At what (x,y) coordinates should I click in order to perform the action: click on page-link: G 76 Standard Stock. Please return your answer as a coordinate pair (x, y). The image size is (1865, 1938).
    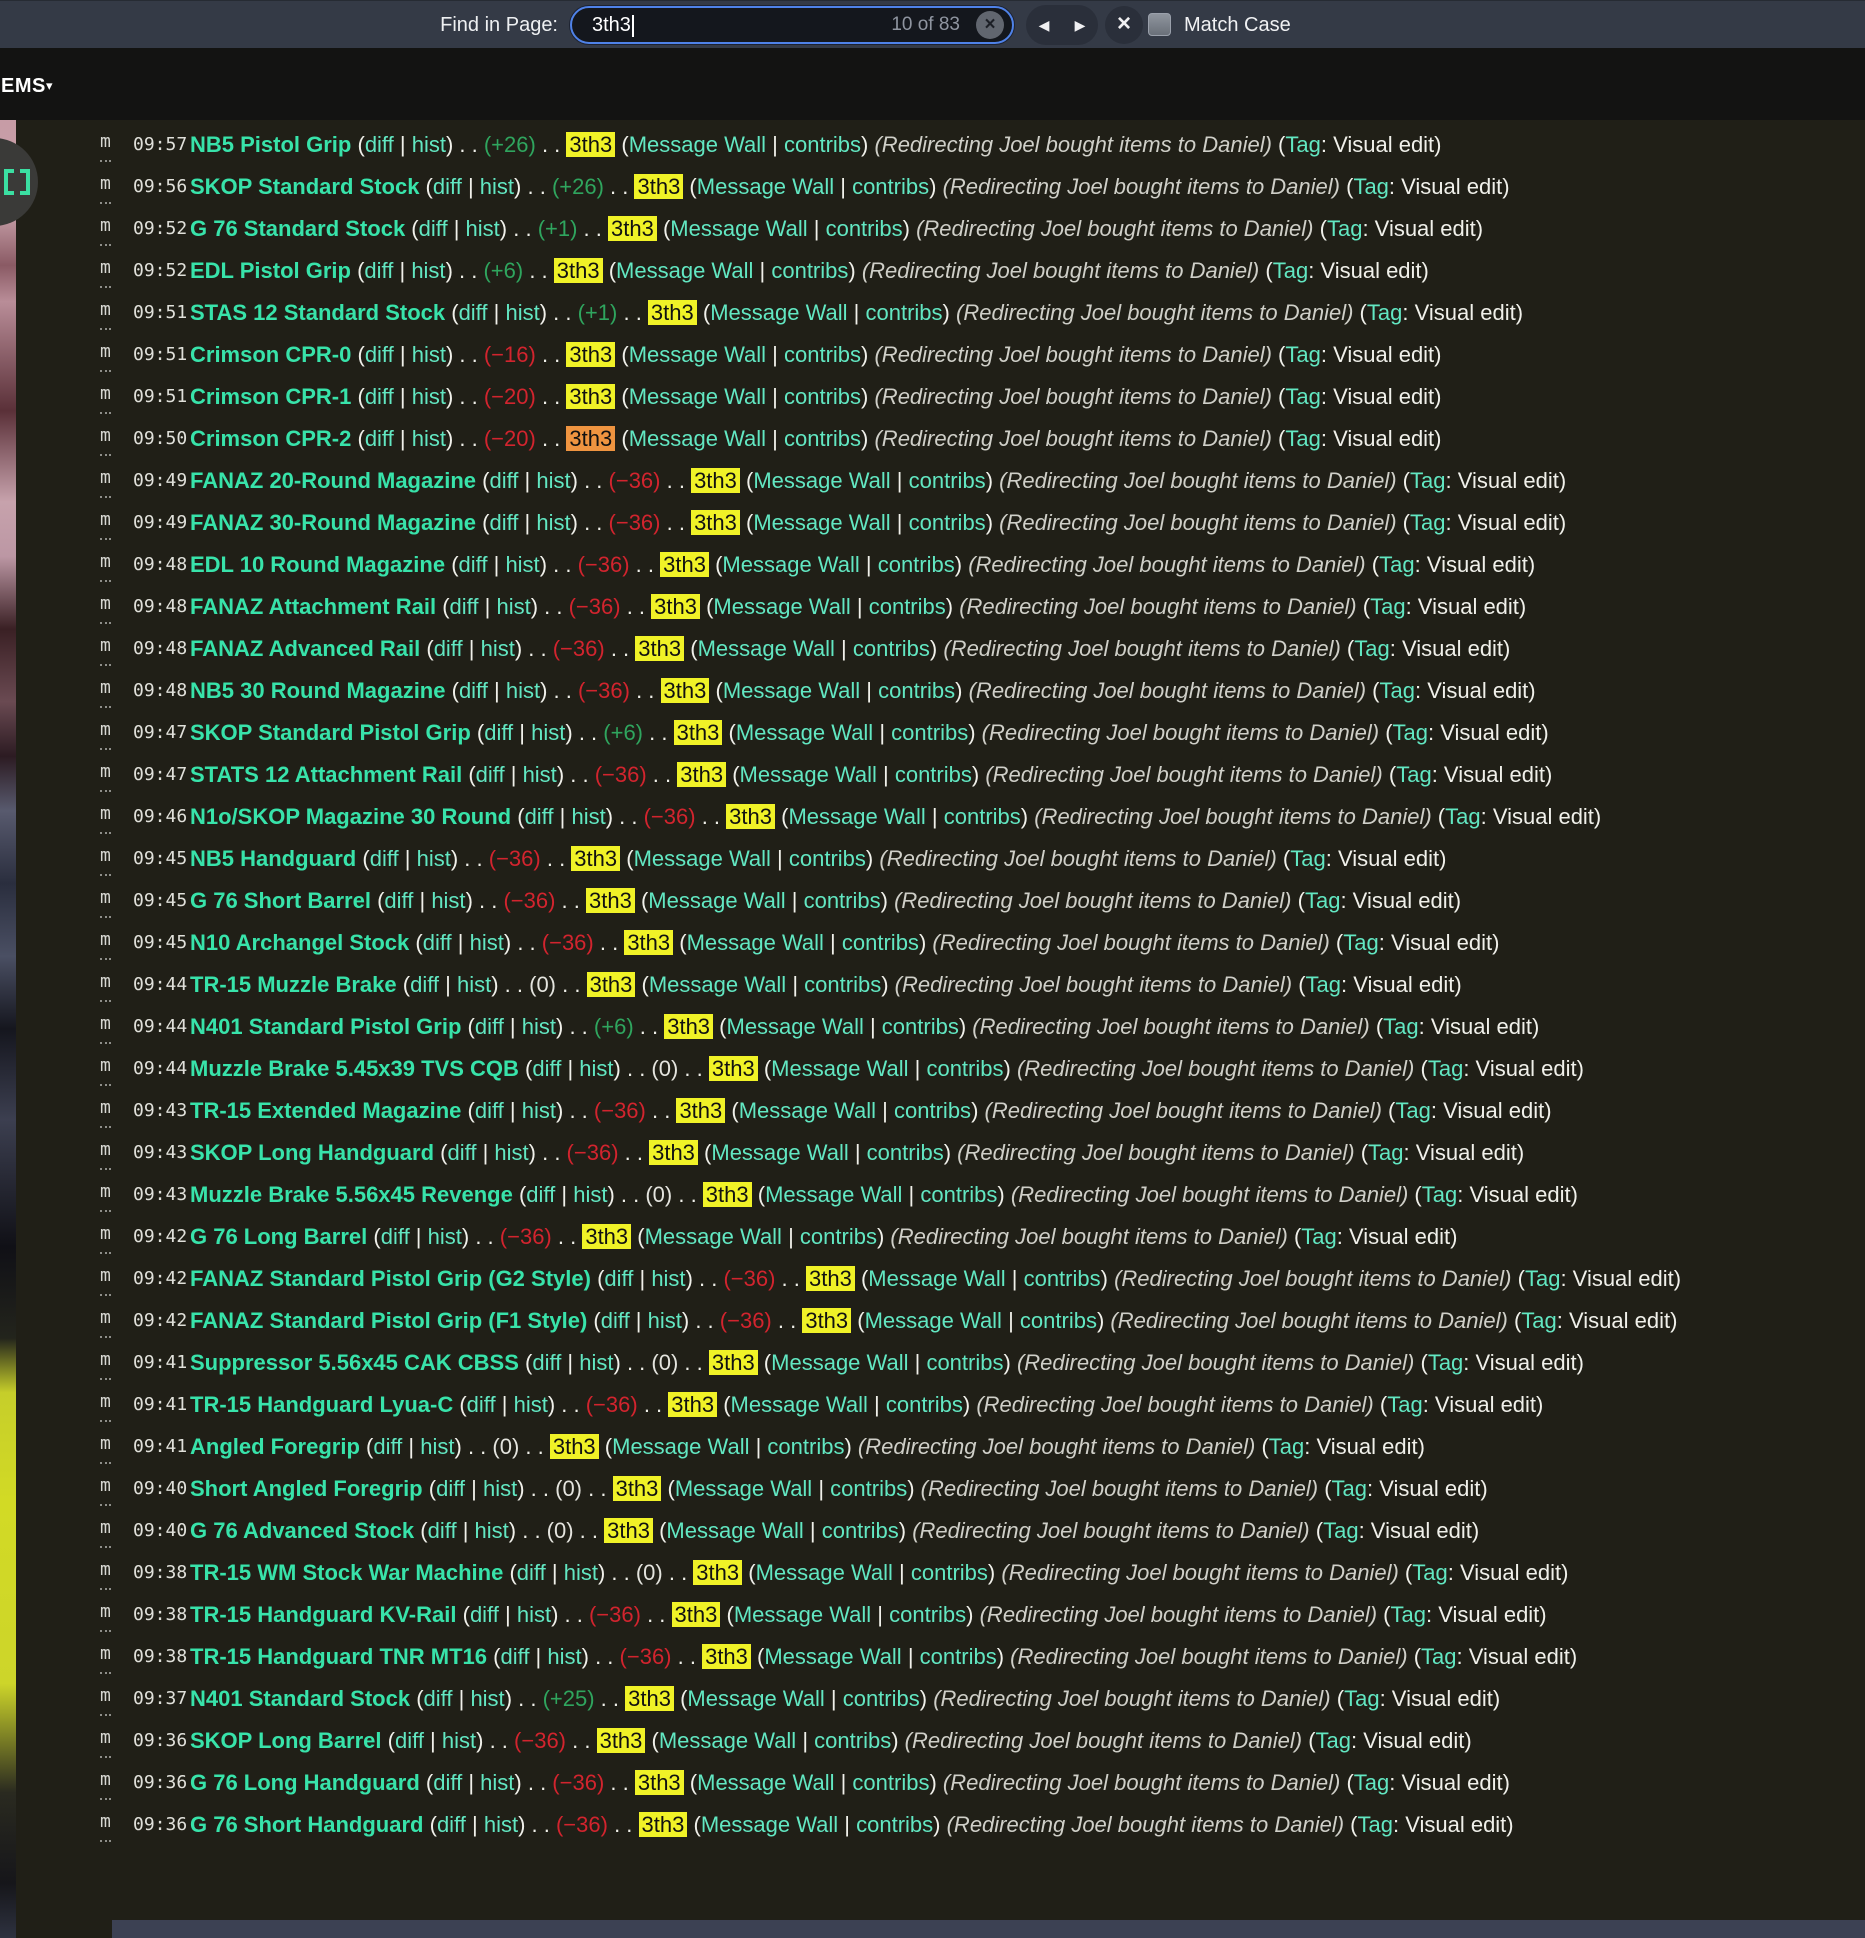
    Looking at the image, I should click on (297, 228).